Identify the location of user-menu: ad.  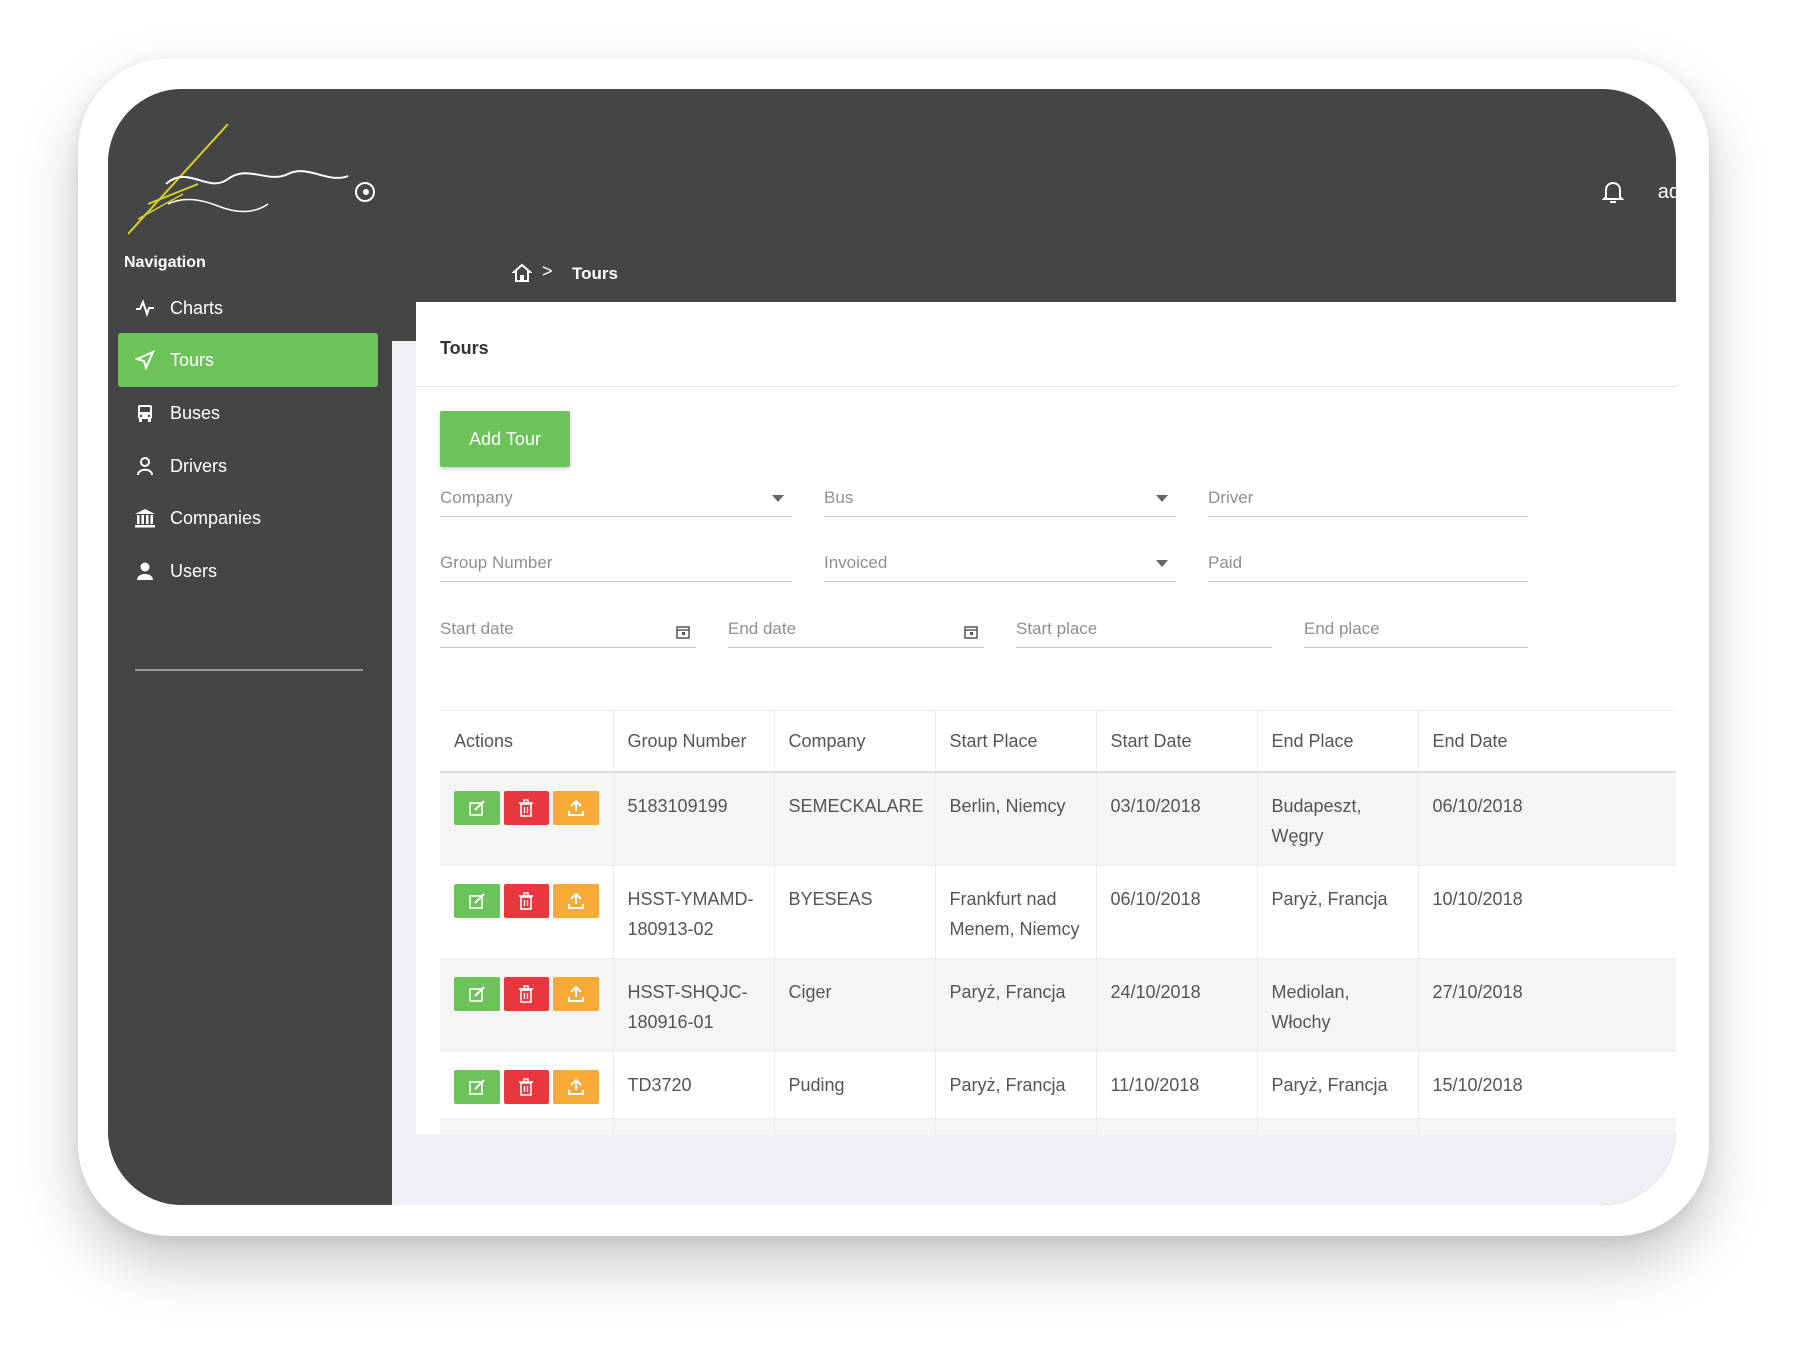
(1667, 192).